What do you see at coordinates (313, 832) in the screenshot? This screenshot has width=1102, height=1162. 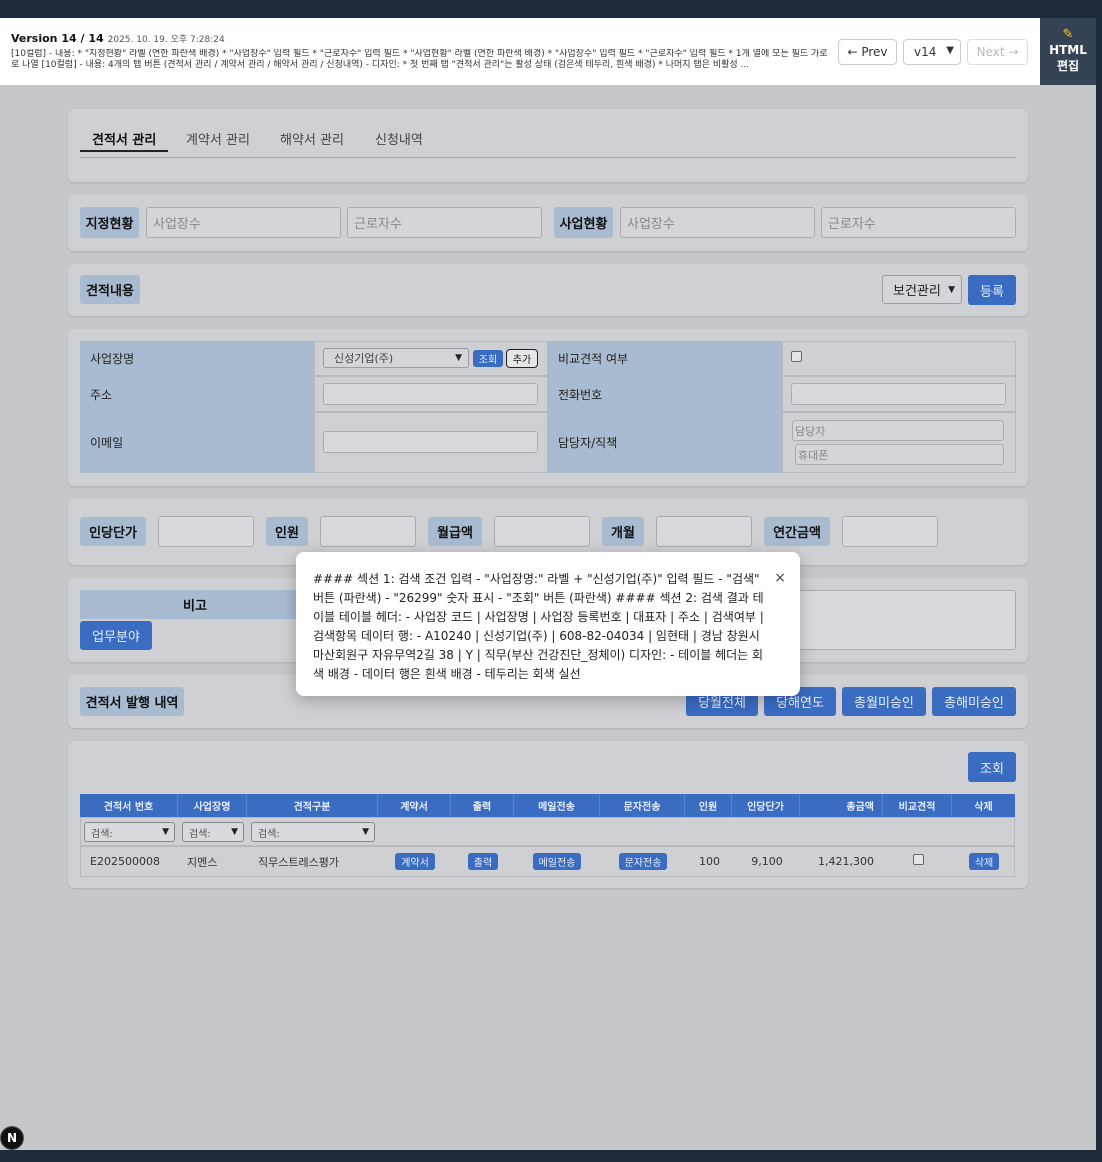 I see `filter-type-select: 검색: ▼` at bounding box center [313, 832].